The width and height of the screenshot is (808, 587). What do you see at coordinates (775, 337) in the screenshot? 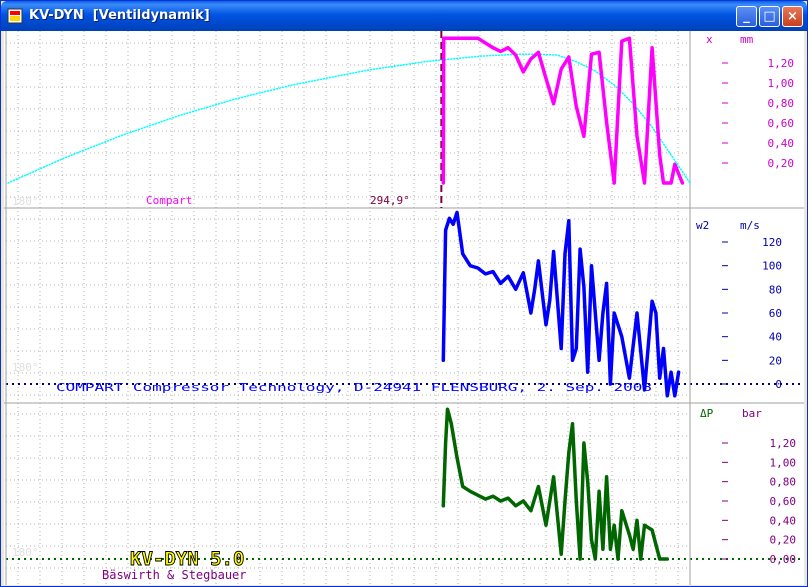
I see `axis-tick-label: 40` at bounding box center [775, 337].